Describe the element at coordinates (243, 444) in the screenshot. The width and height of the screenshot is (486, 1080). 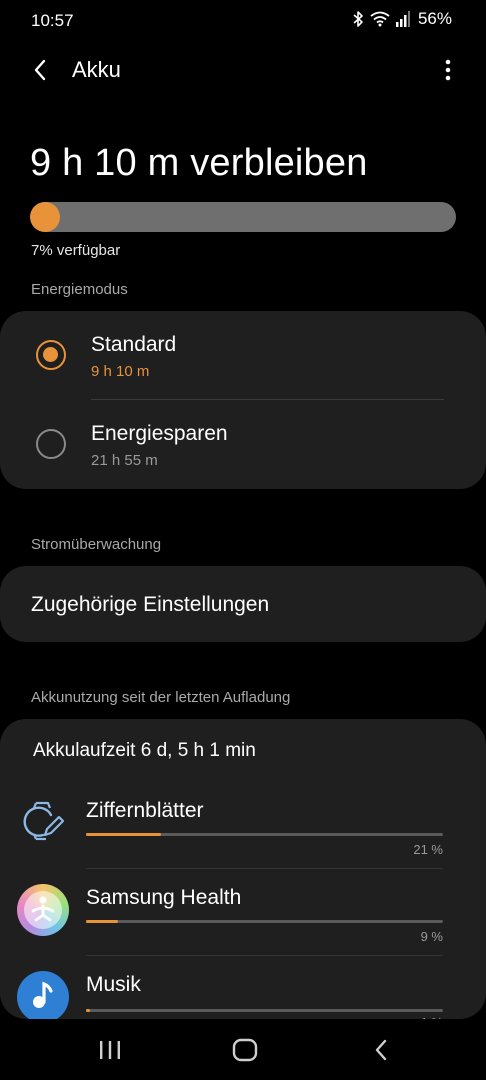
I see `power-mode-option-saving: Energiesparen 21 h 55 m` at that location.